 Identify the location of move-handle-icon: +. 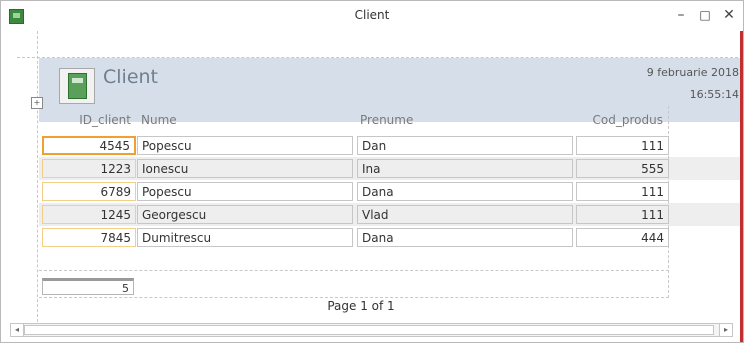
(37, 103).